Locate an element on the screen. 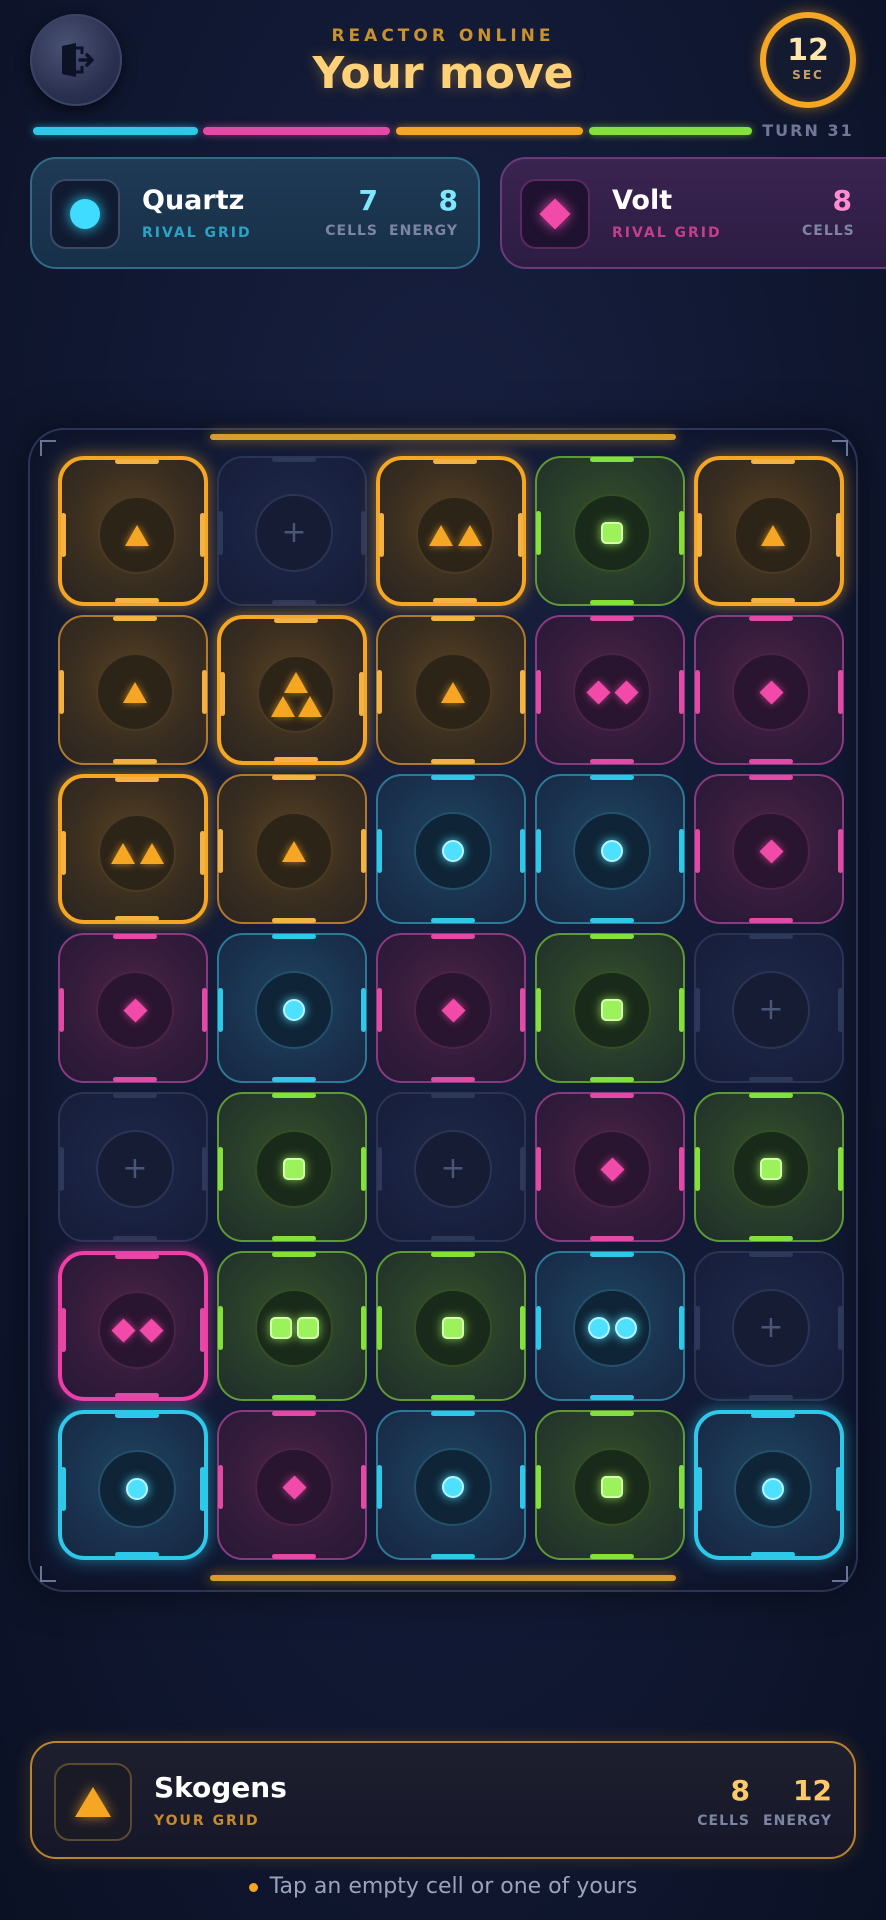 The width and height of the screenshot is (886, 1920). player-avatar is located at coordinates (93, 1802).